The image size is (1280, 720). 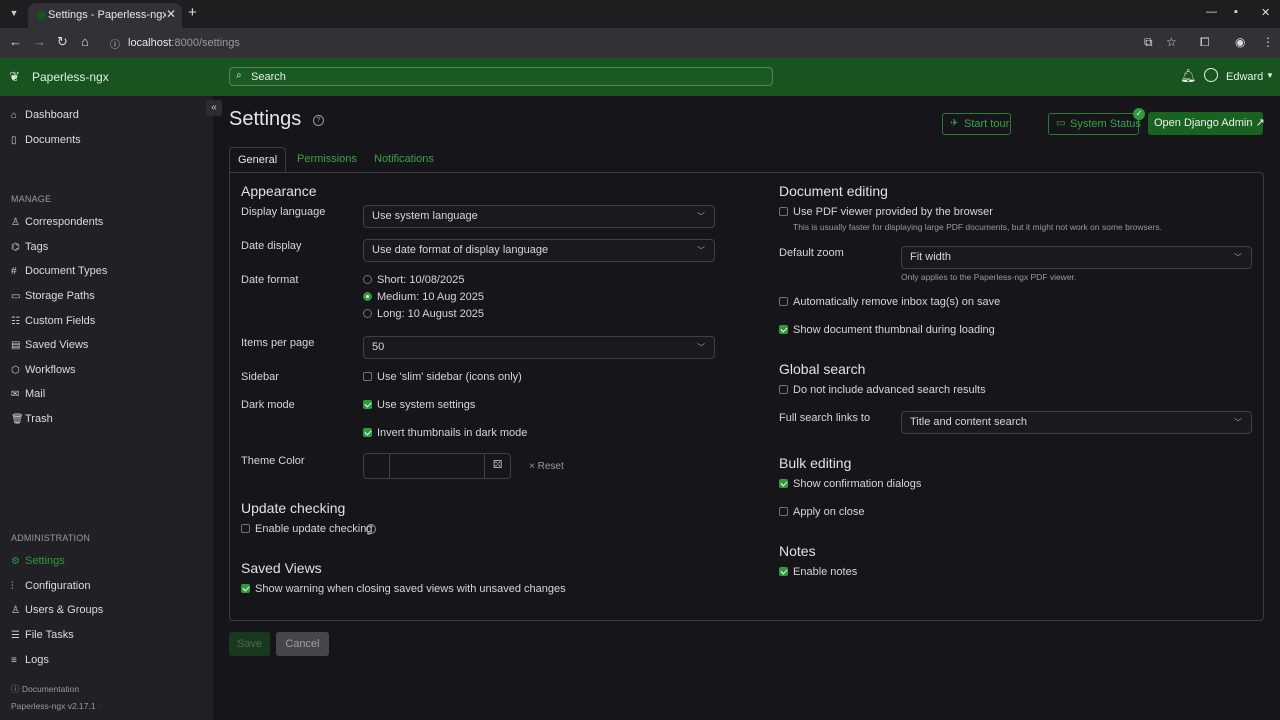 I want to click on question-circle-icon: ?, so click(x=371, y=529).